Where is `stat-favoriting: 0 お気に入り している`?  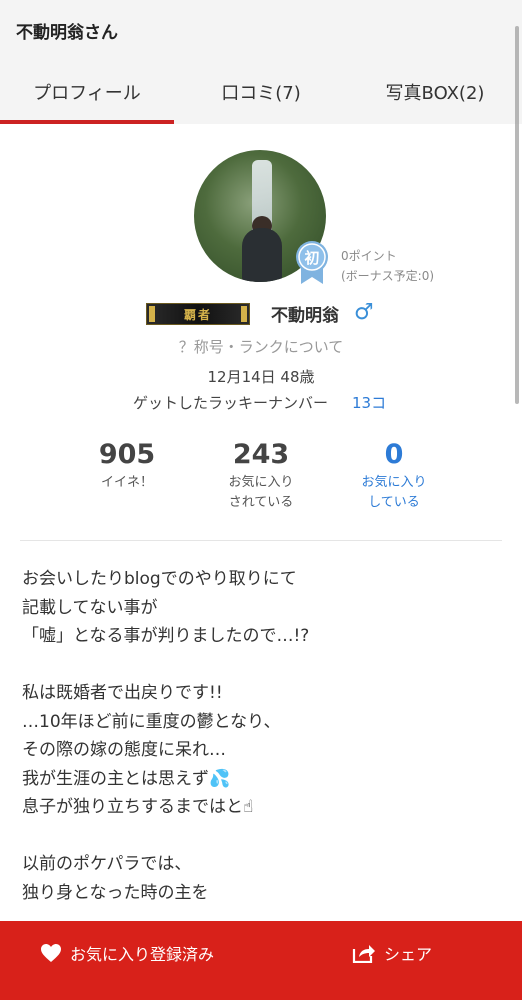
stat-favoriting: 0 お気に入り している is located at coordinates (394, 476).